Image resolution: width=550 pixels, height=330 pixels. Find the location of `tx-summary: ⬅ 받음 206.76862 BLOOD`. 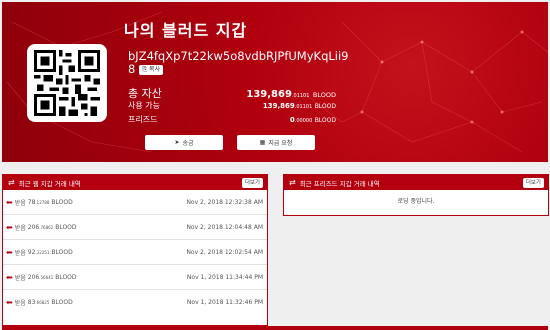

tx-summary: ⬅ 받음 206.76862 BLOOD is located at coordinates (41, 227).